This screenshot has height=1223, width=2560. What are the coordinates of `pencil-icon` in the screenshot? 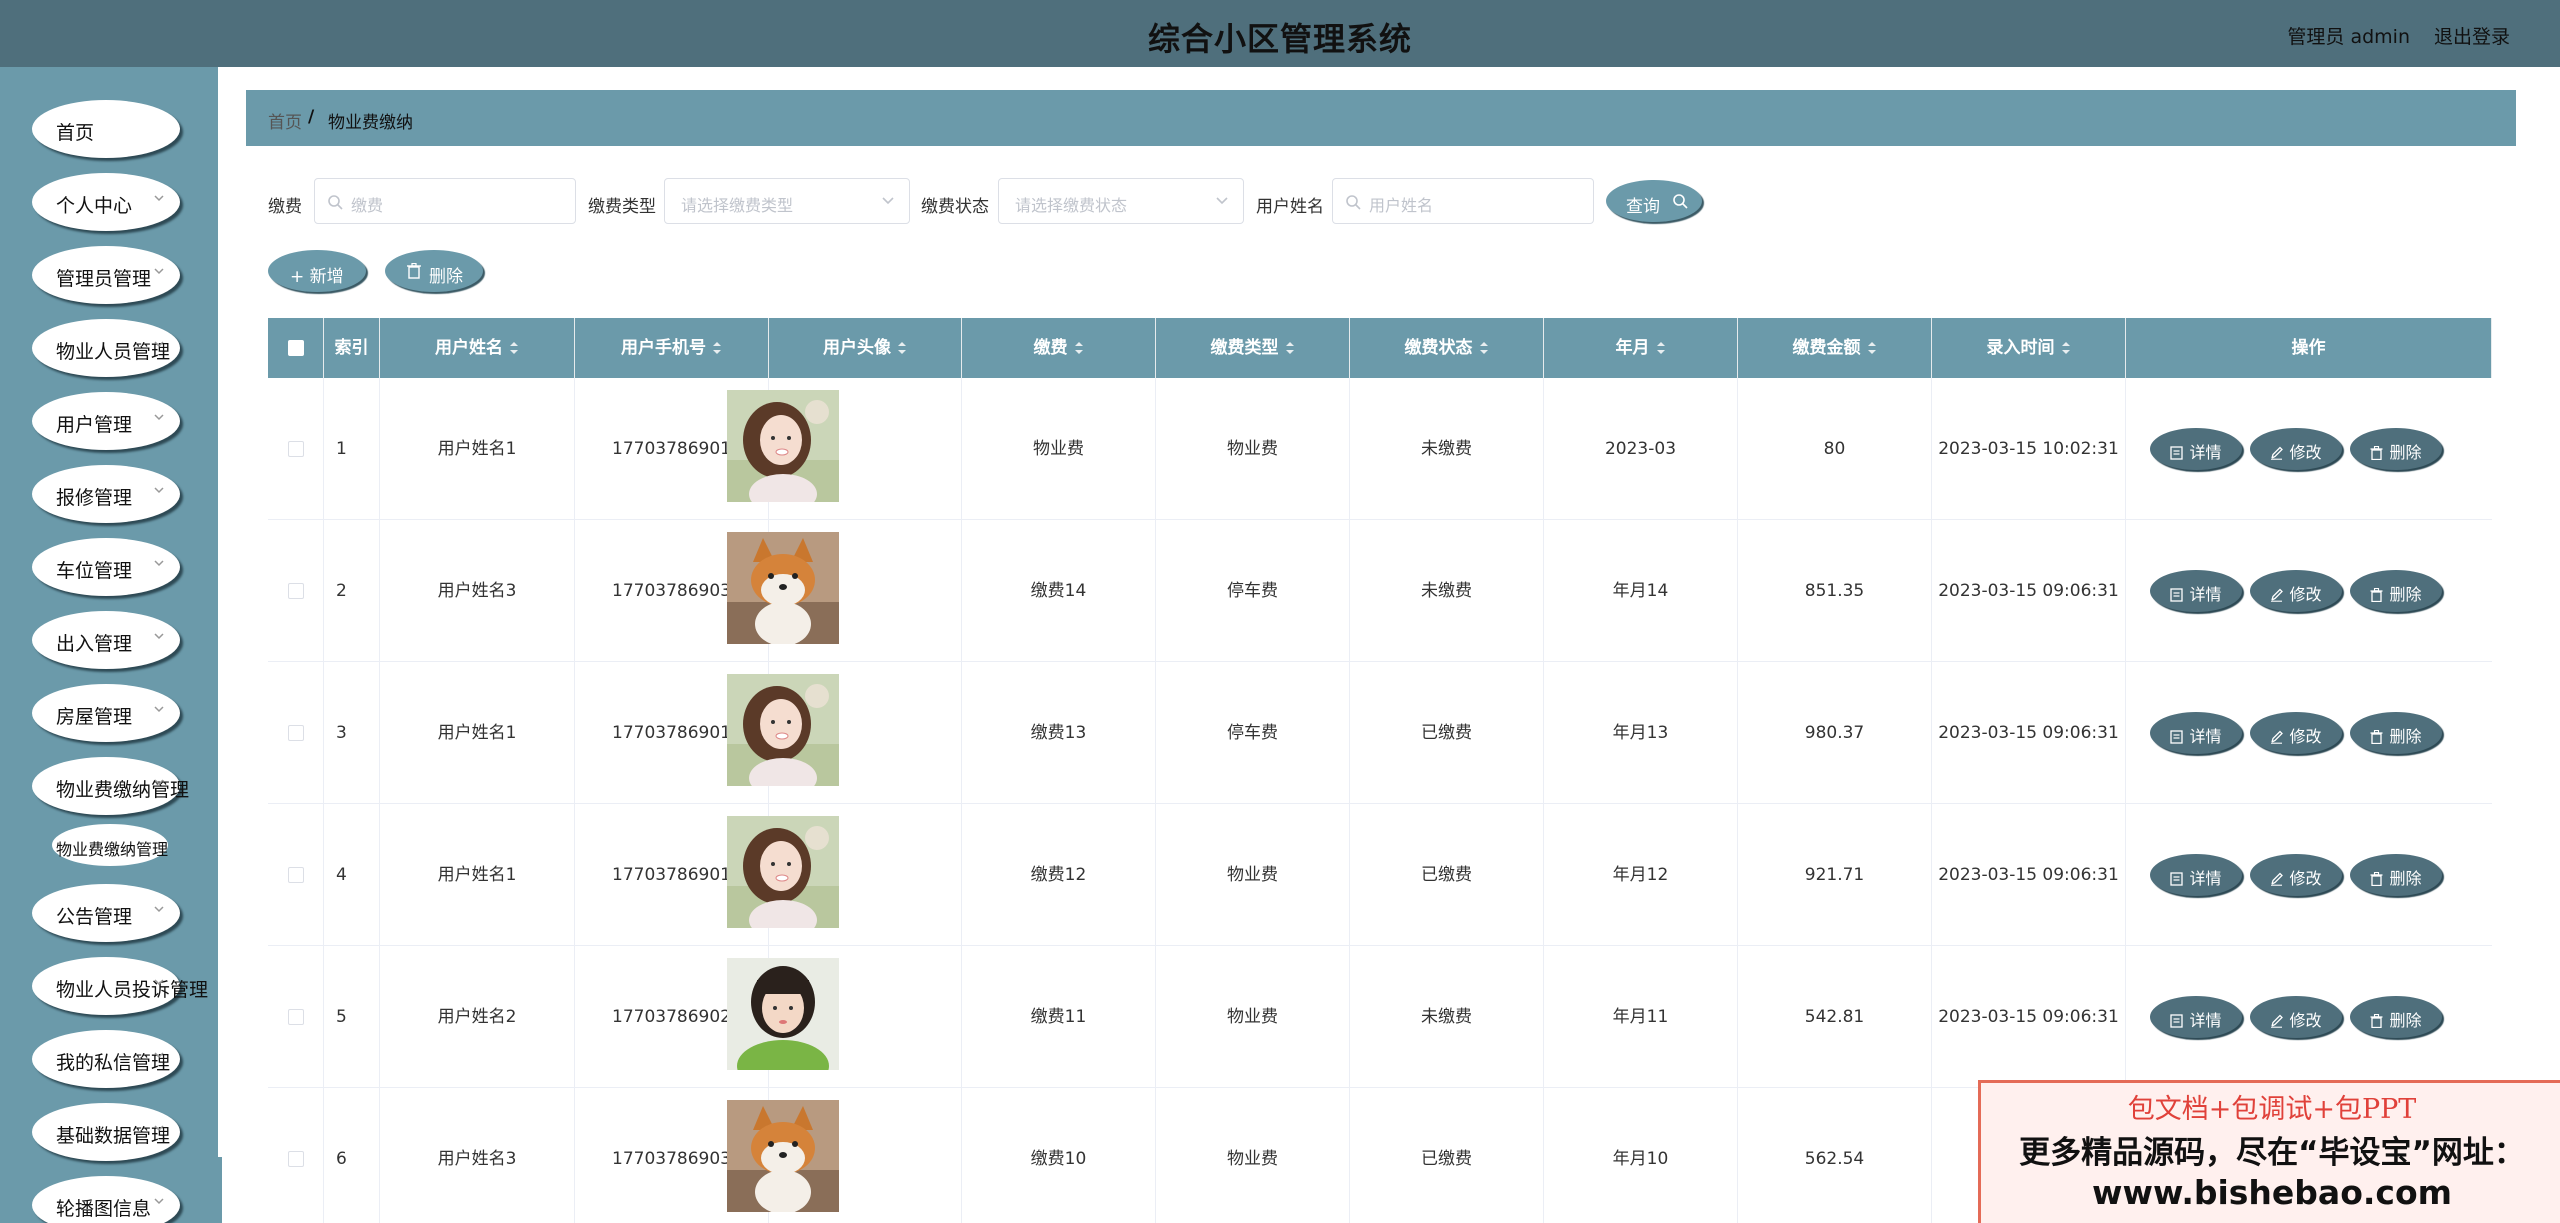 It's located at (2277, 453).